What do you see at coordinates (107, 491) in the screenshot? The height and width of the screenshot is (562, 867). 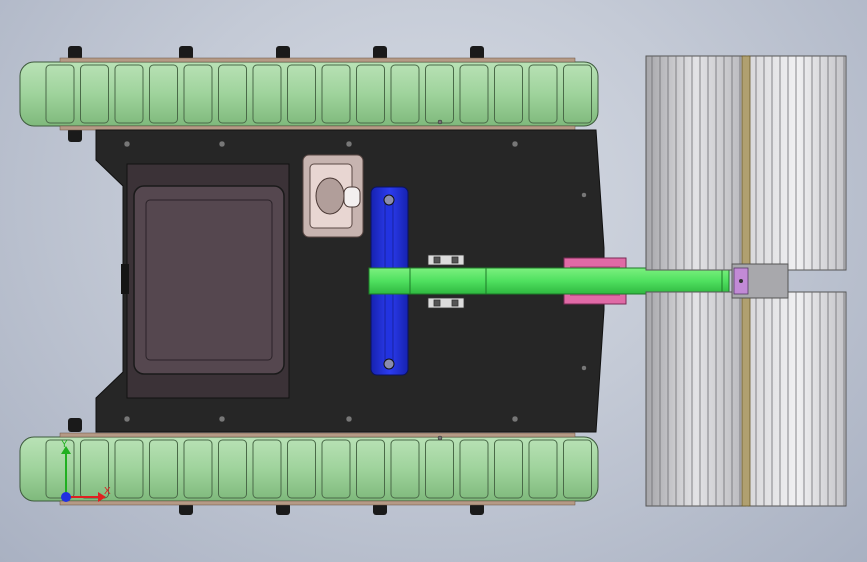 I see `x-axis-label: X` at bounding box center [107, 491].